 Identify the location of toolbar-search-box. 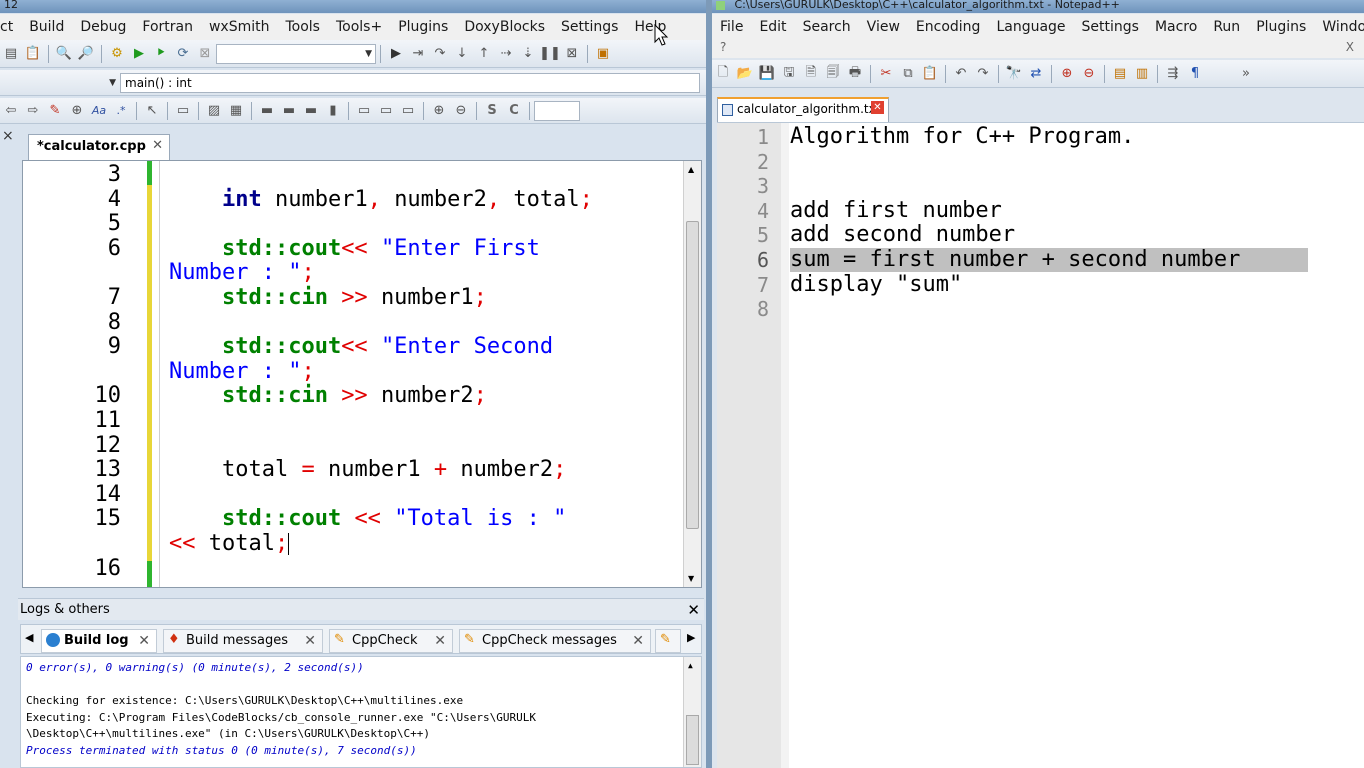
(557, 110).